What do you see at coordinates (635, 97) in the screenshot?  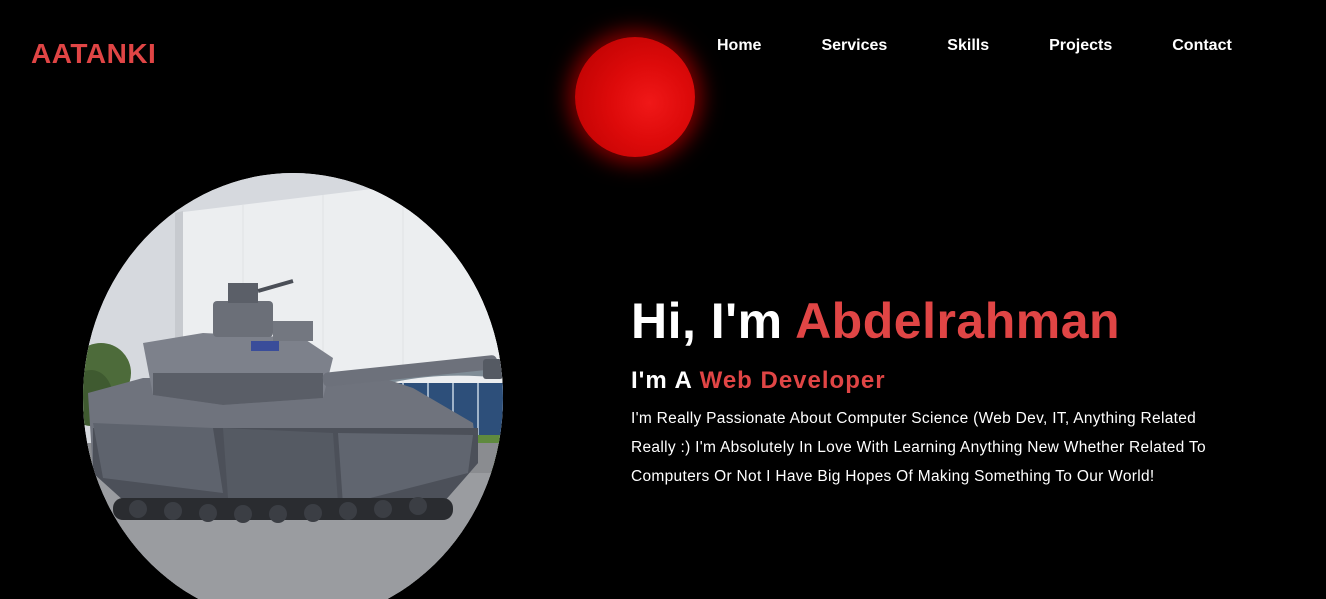 I see `red-orb-decoration` at bounding box center [635, 97].